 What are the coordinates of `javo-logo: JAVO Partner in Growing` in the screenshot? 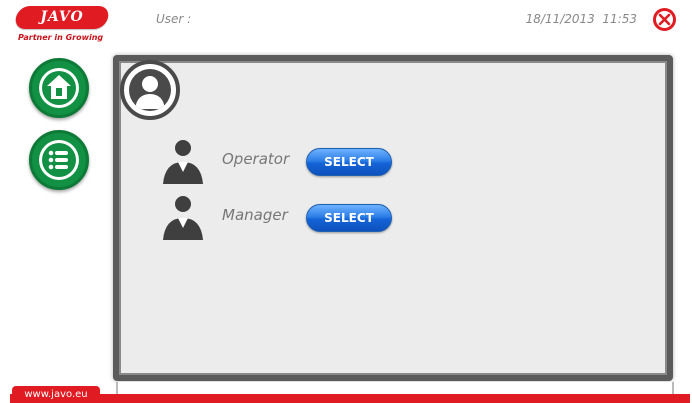 It's located at (68, 26).